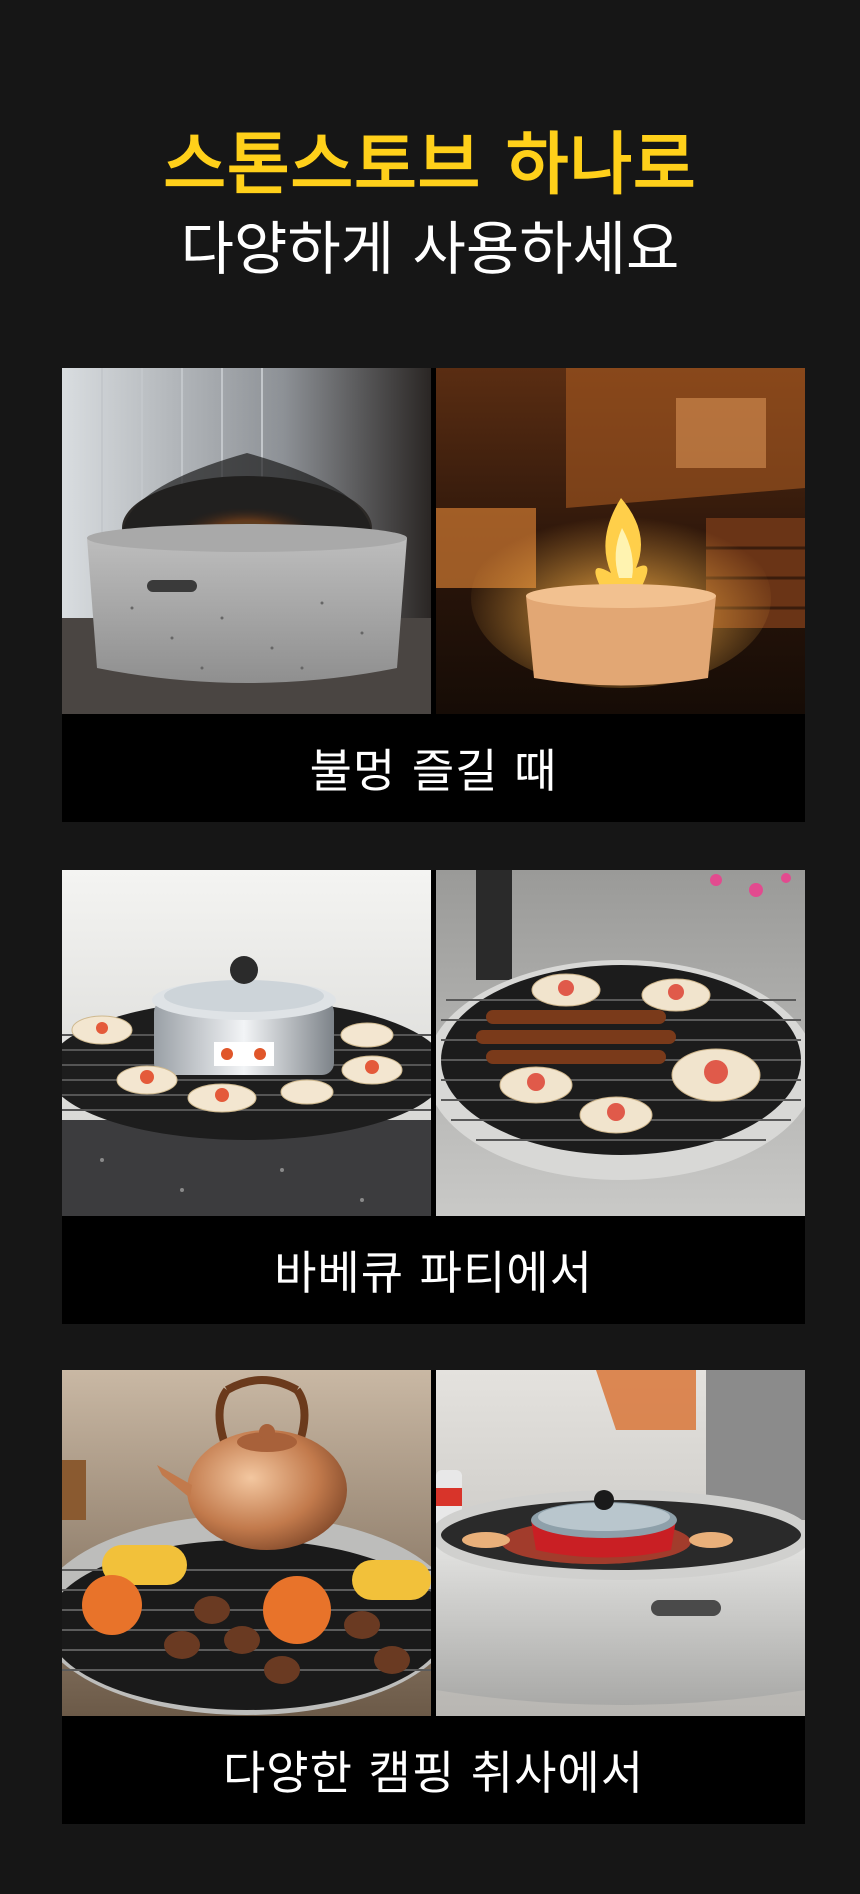  I want to click on section-caption: 바베큐 파티에서, so click(433, 1273).